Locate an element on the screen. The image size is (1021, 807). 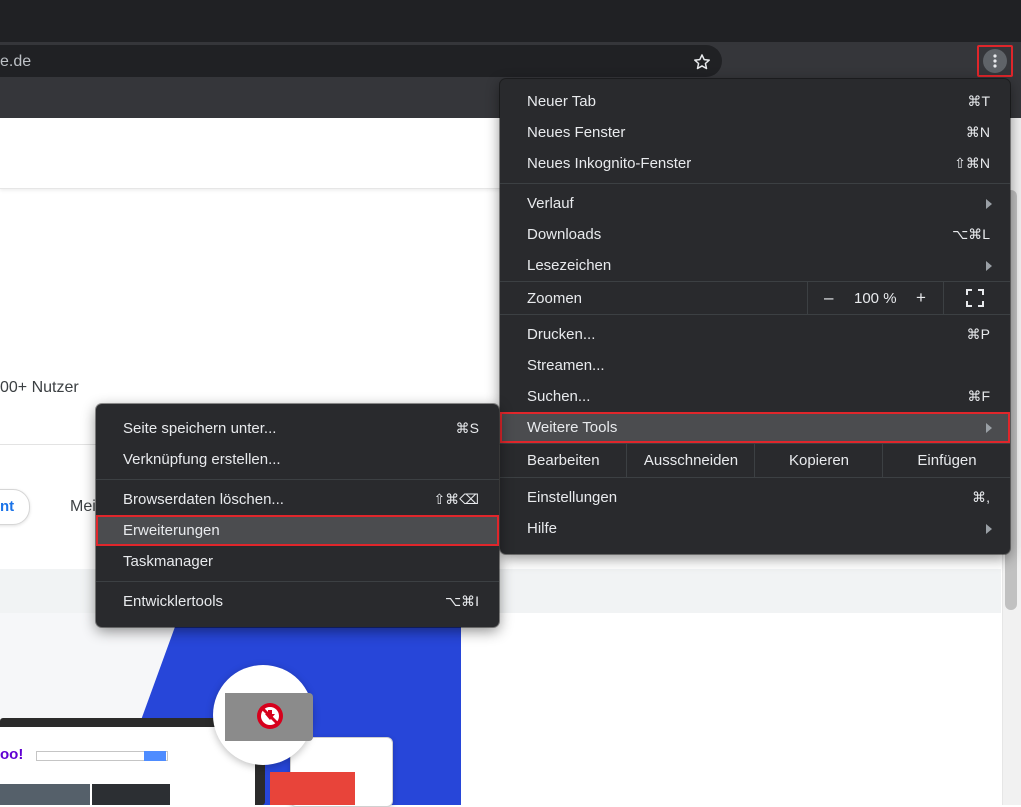
copy-button: Kopieren is located at coordinates (818, 460).